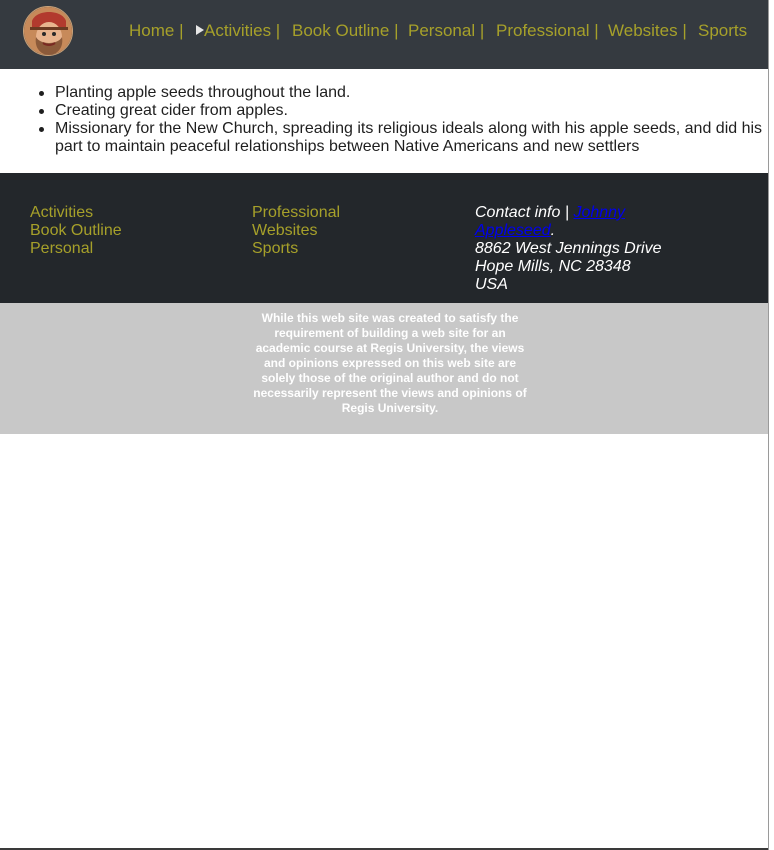 This screenshot has height=850, width=774. I want to click on footer-links-col-2: Professional Websites Sports, so click(296, 231).